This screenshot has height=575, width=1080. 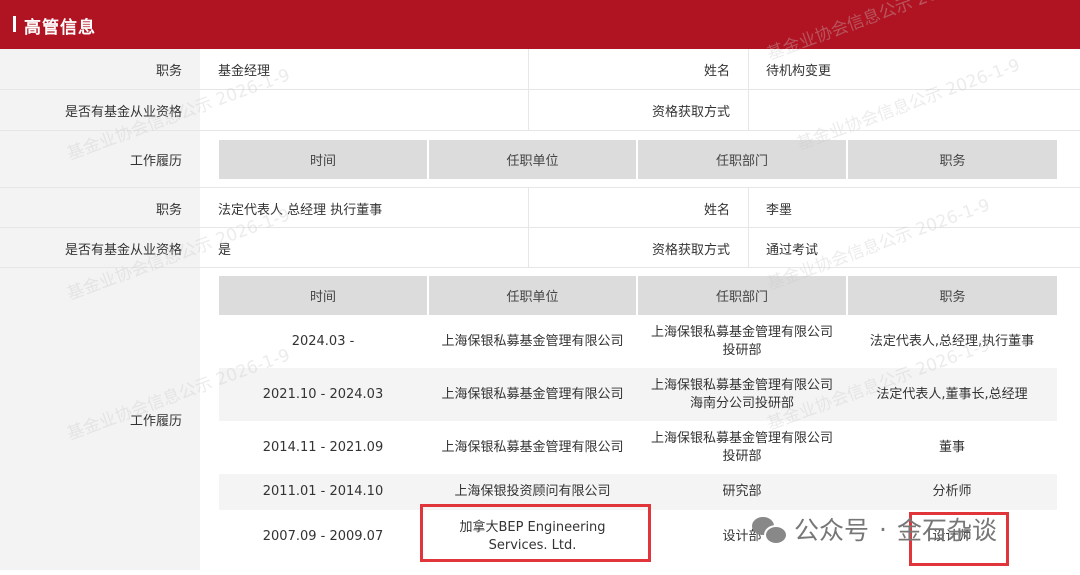 What do you see at coordinates (799, 71) in the screenshot?
I see `person-1-name-value: 待机构变更` at bounding box center [799, 71].